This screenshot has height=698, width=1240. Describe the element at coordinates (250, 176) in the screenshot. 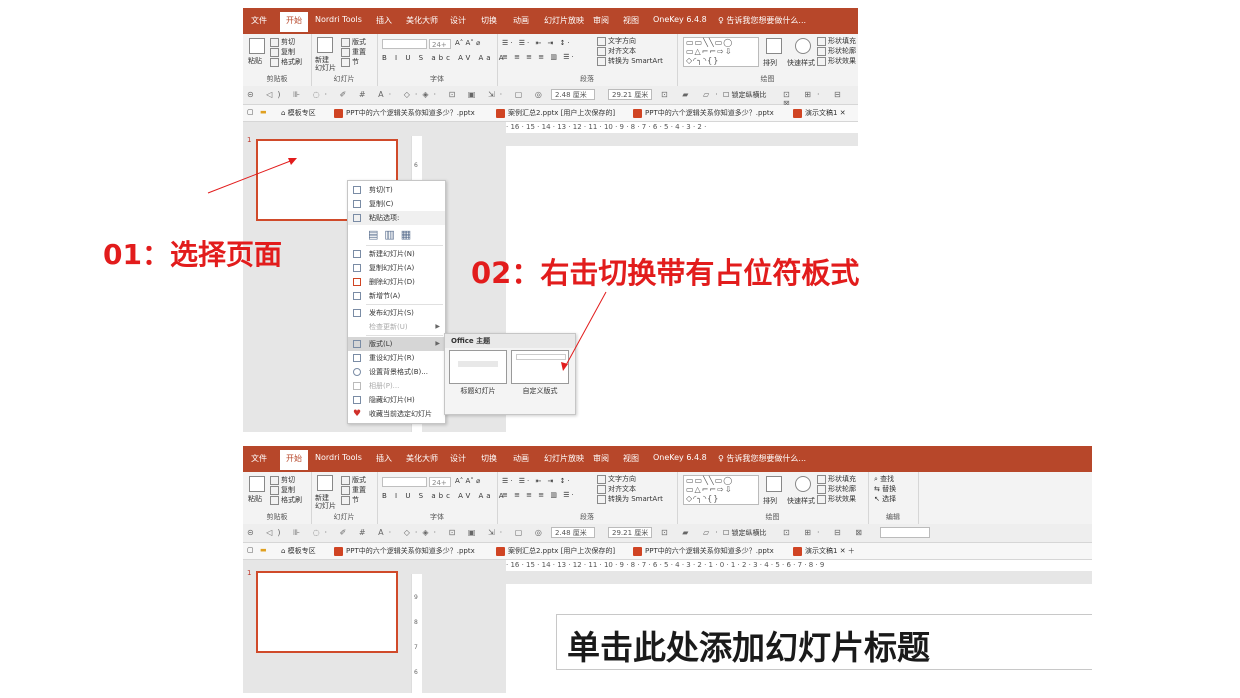

I see `arrow-to-thumbnail` at that location.